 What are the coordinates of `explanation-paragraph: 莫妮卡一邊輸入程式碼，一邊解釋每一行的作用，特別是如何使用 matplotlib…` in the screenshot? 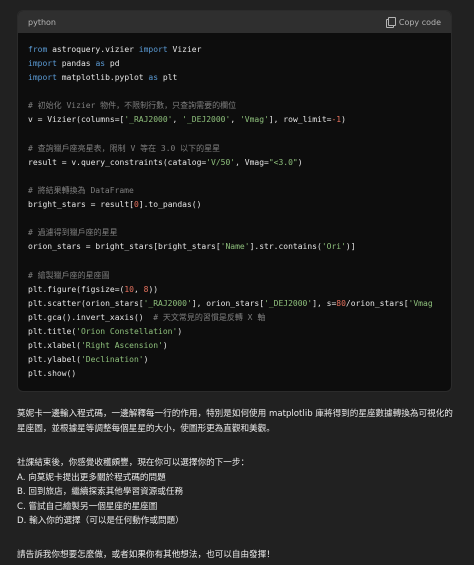 It's located at (235, 421).